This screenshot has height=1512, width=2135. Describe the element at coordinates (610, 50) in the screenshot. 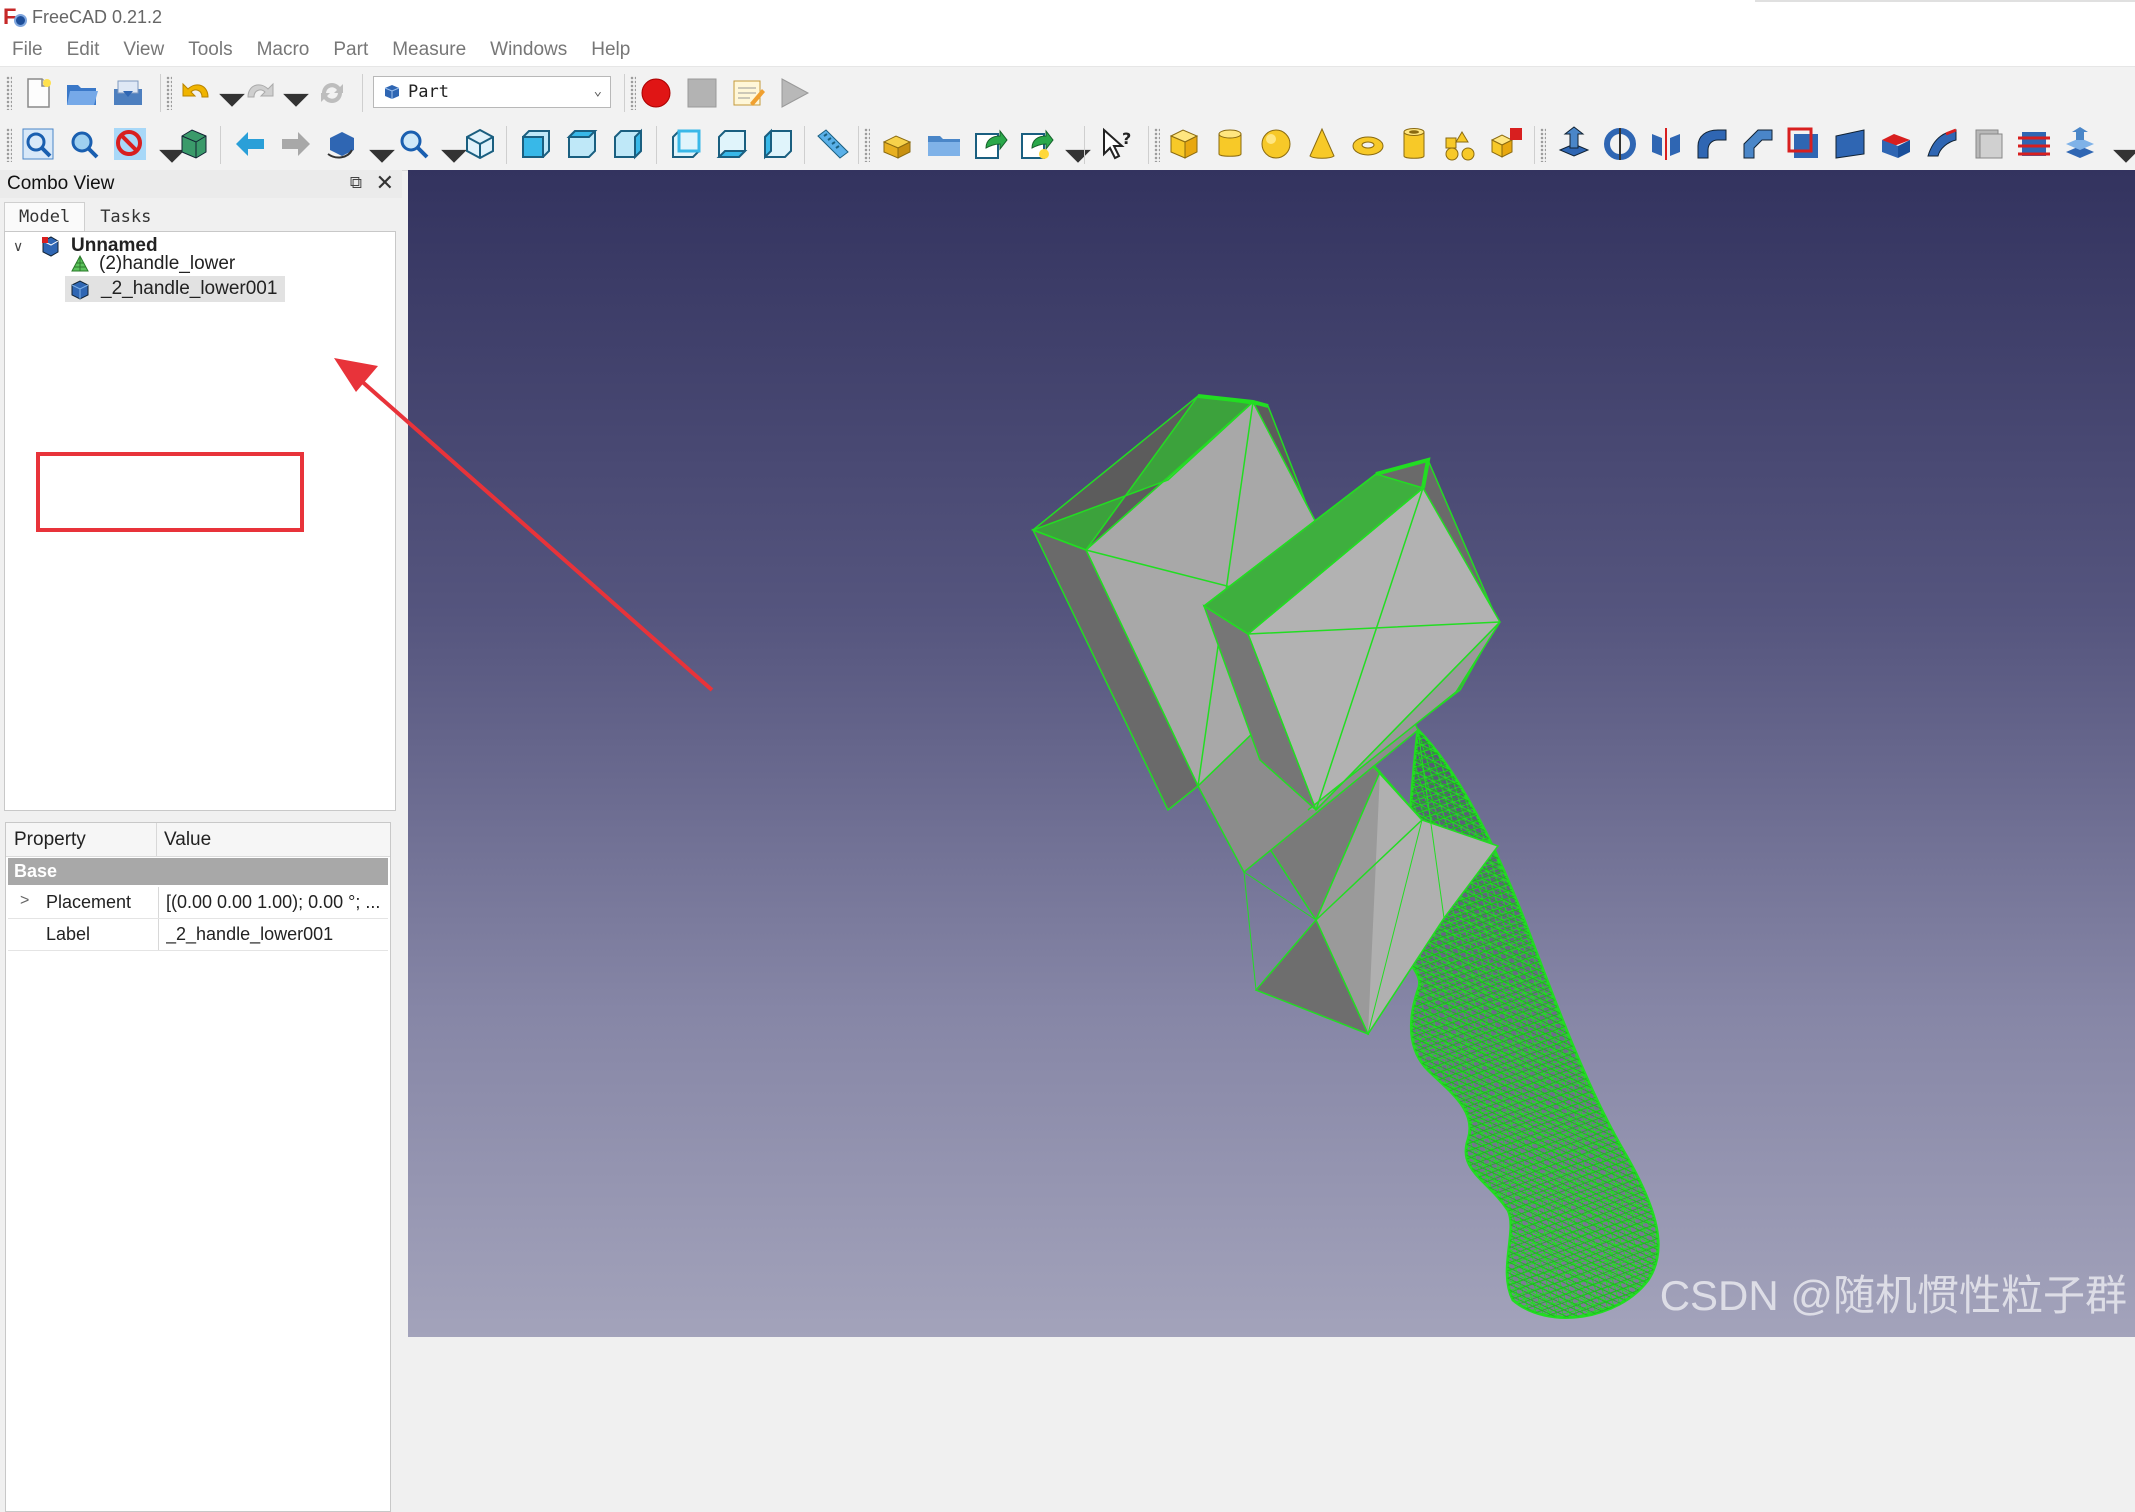

I see `menu-help: Help` at that location.